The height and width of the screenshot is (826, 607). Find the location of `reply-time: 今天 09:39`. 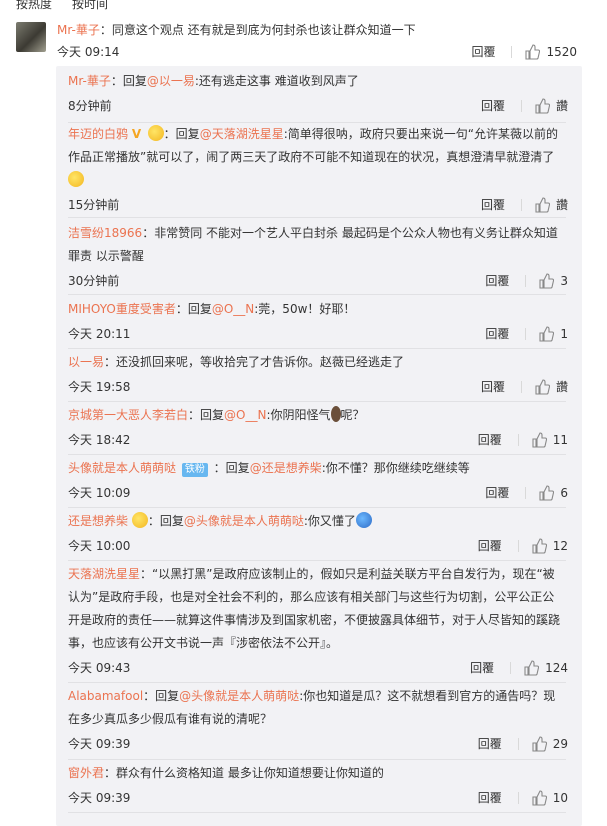

reply-time: 今天 09:39 is located at coordinates (99, 798).